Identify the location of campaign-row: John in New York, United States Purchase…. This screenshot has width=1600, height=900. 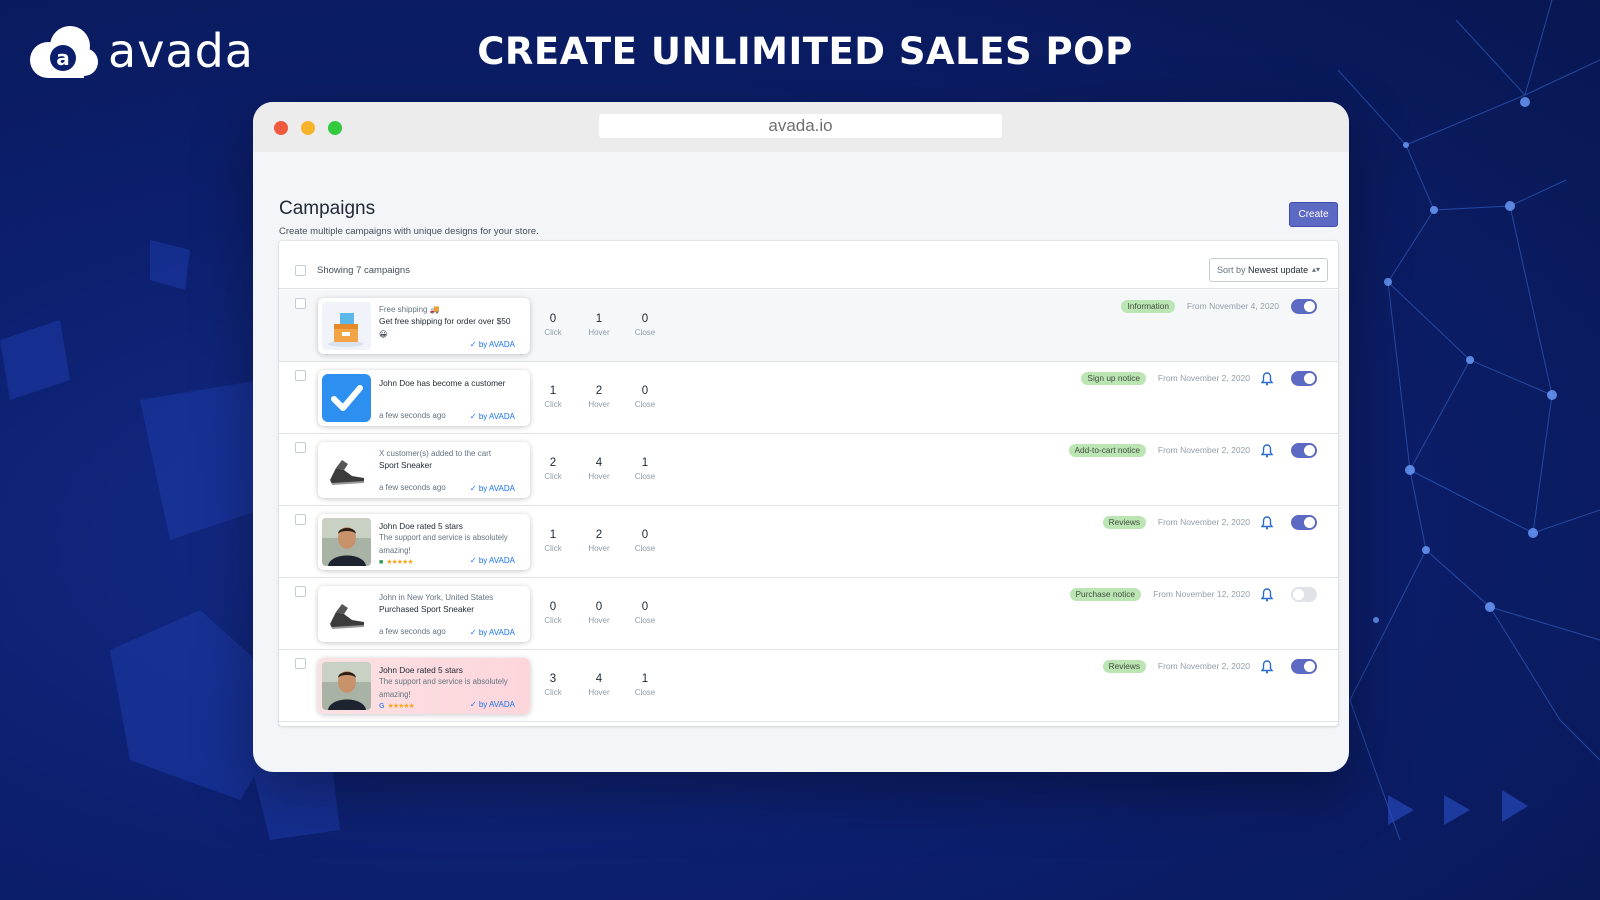
(808, 614).